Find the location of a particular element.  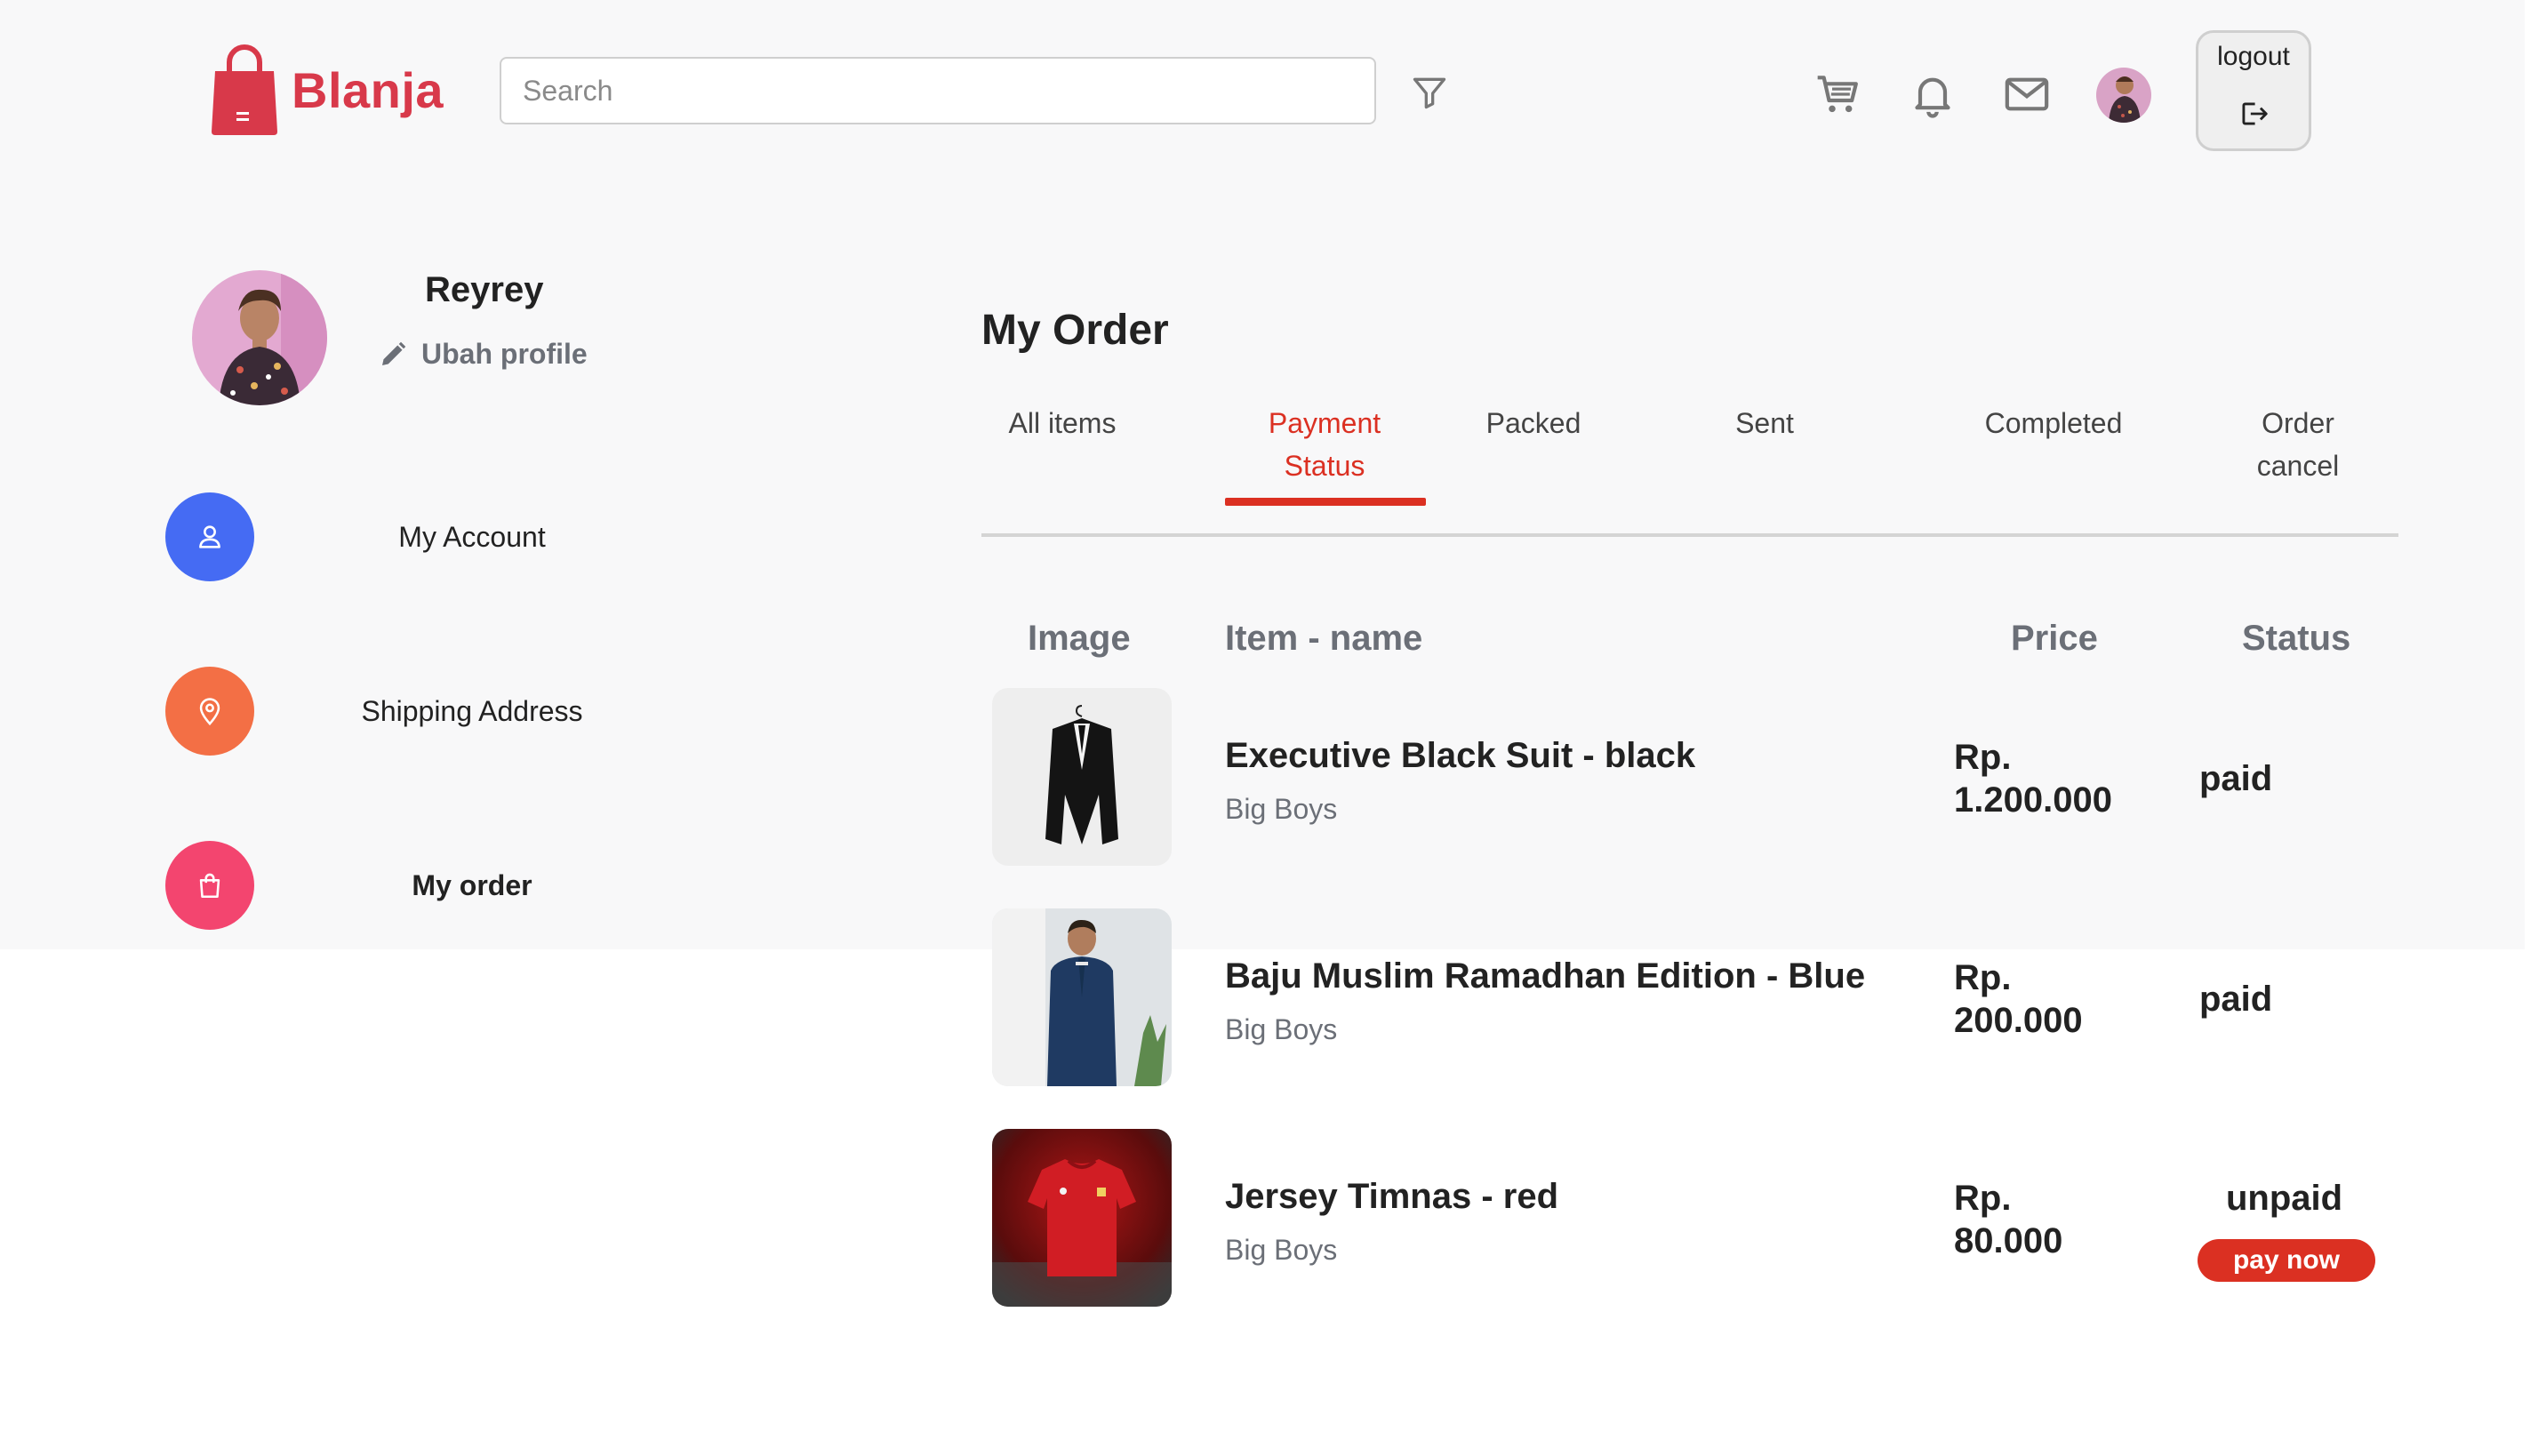

profile-name: Reyrey is located at coordinates (485, 289).